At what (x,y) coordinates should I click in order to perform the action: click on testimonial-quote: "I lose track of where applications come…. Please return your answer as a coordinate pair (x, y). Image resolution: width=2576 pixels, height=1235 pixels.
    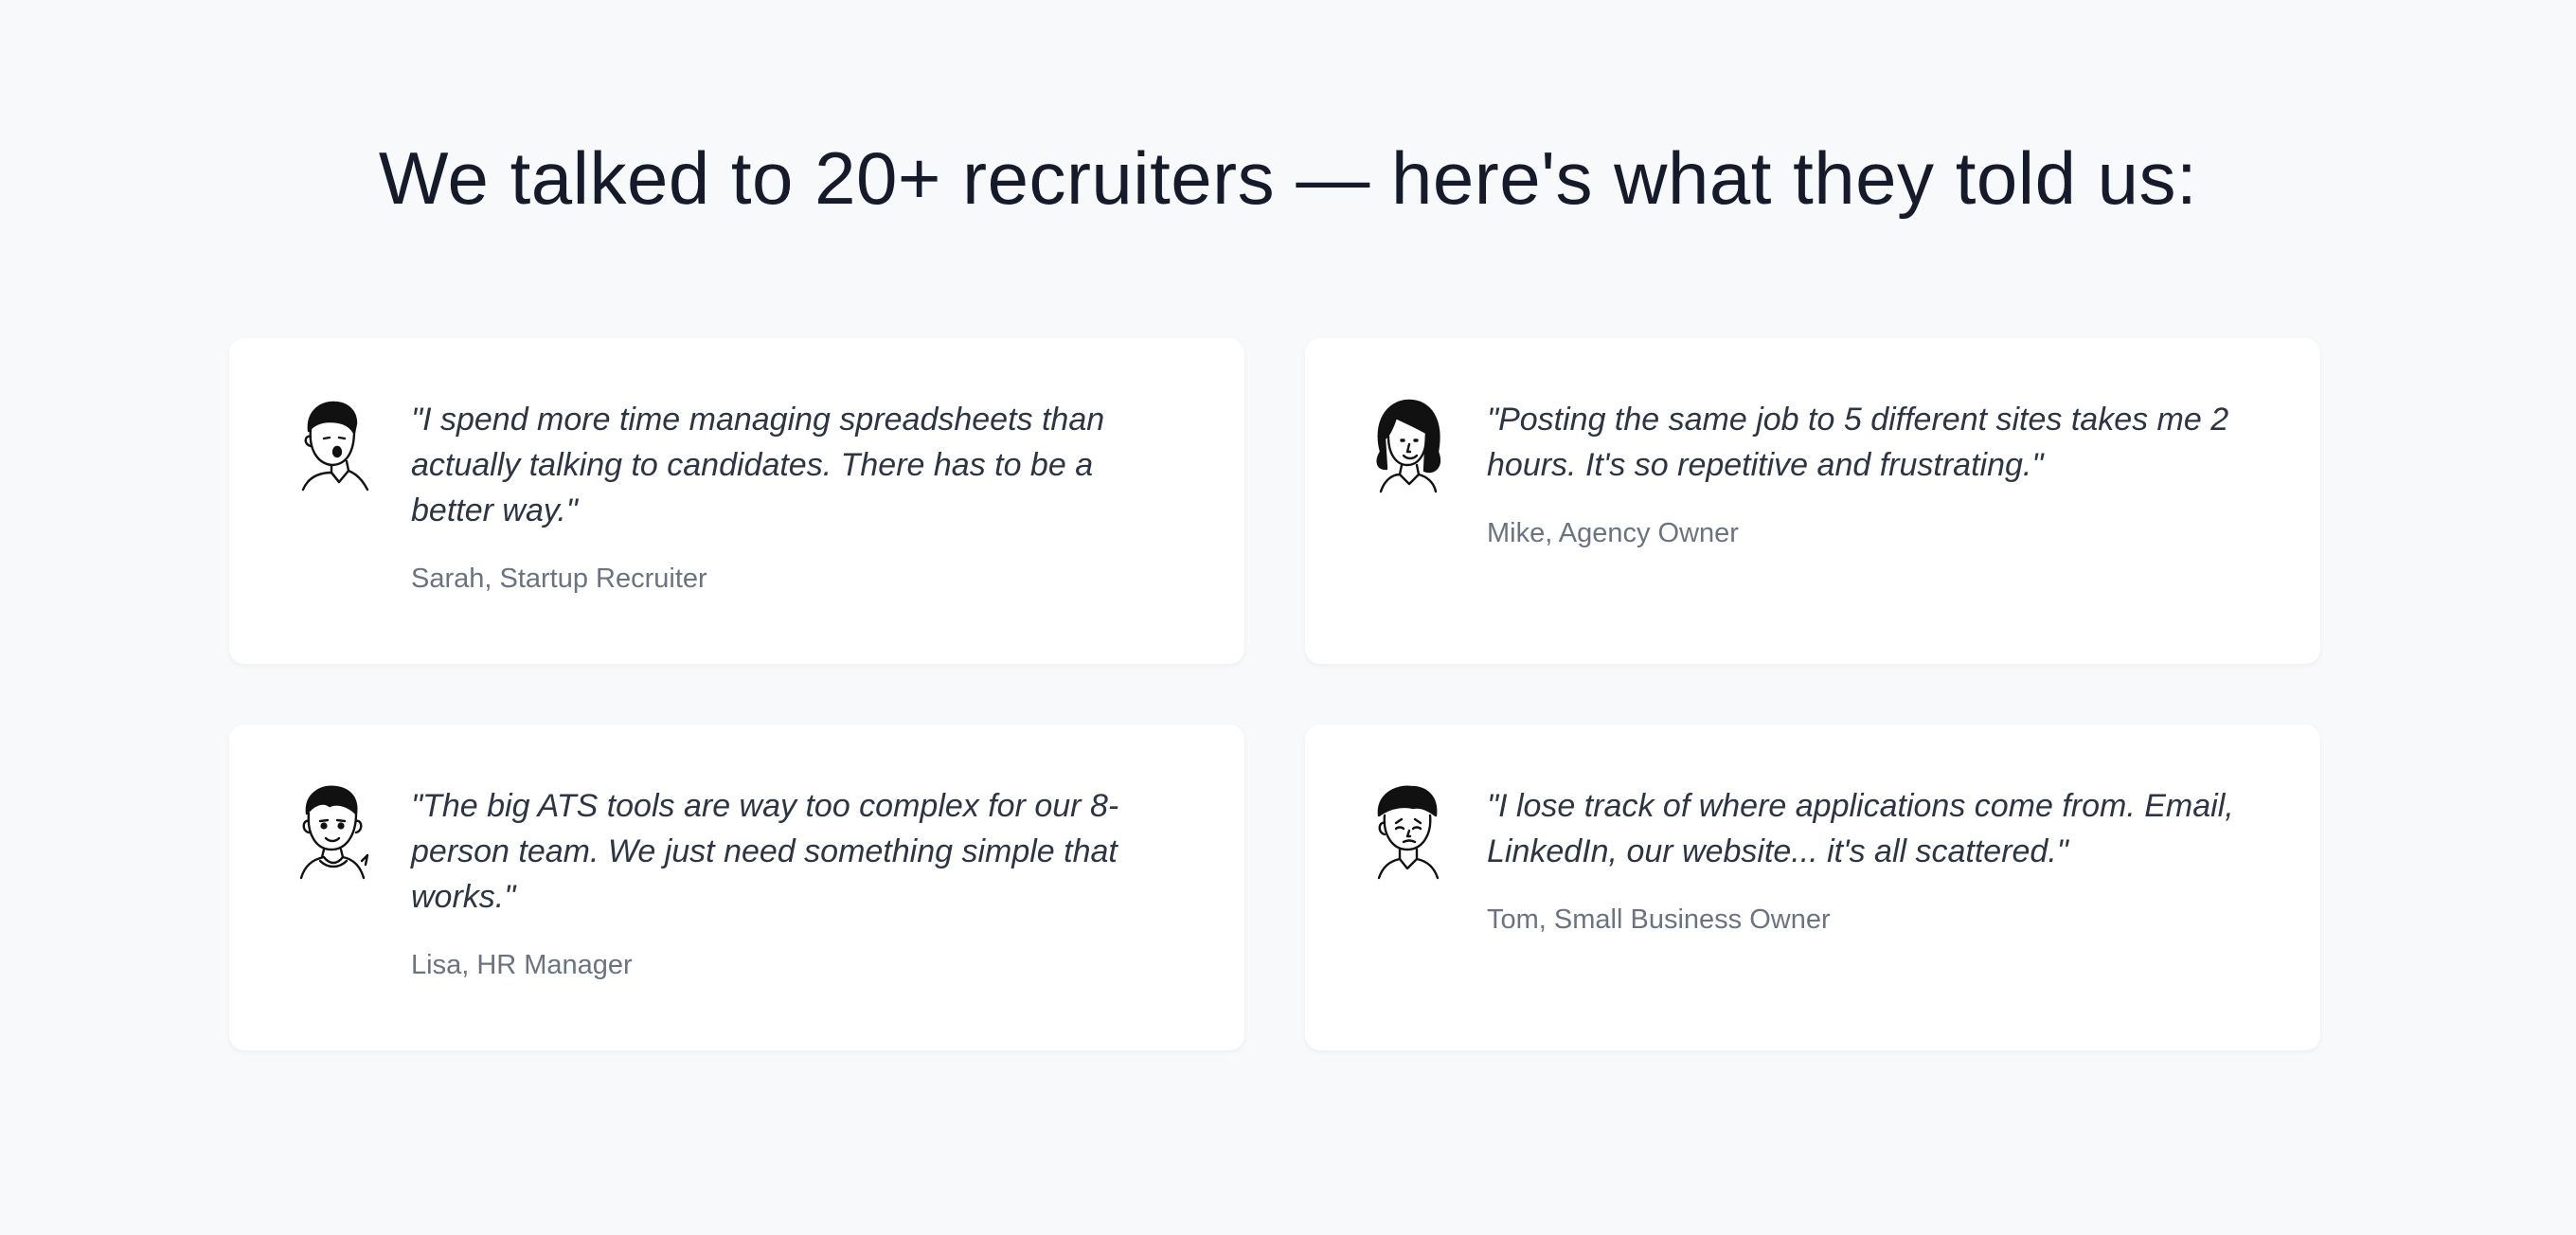
    Looking at the image, I should click on (1860, 829).